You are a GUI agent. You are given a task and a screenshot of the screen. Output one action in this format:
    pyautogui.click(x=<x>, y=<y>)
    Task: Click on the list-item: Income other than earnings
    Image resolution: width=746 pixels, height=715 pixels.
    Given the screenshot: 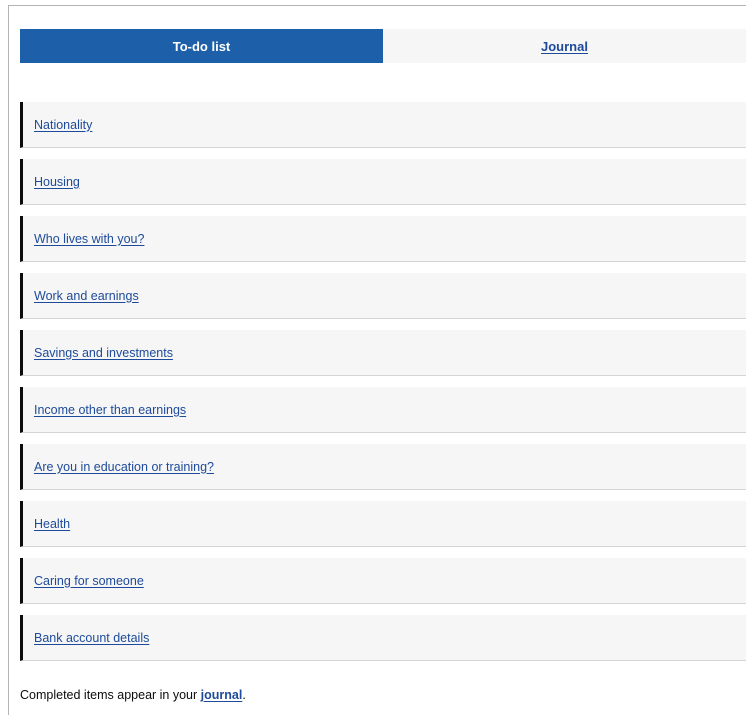 What is the action you would take?
    pyautogui.click(x=383, y=410)
    